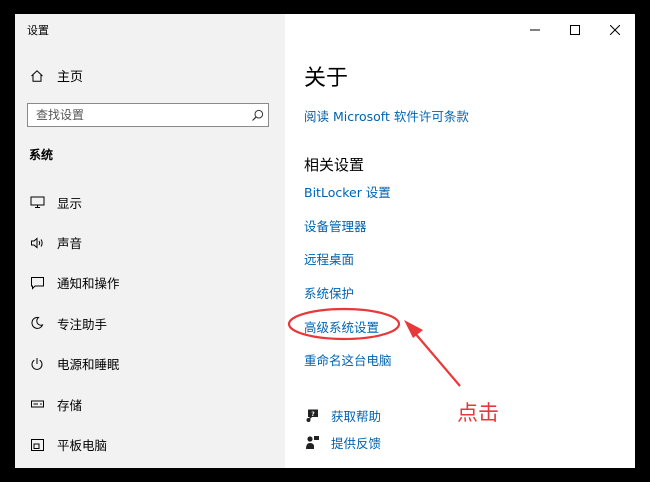 This screenshot has width=650, height=482. Describe the element at coordinates (82, 446) in the screenshot. I see `sidebar-item-label: 平板电脑` at that location.